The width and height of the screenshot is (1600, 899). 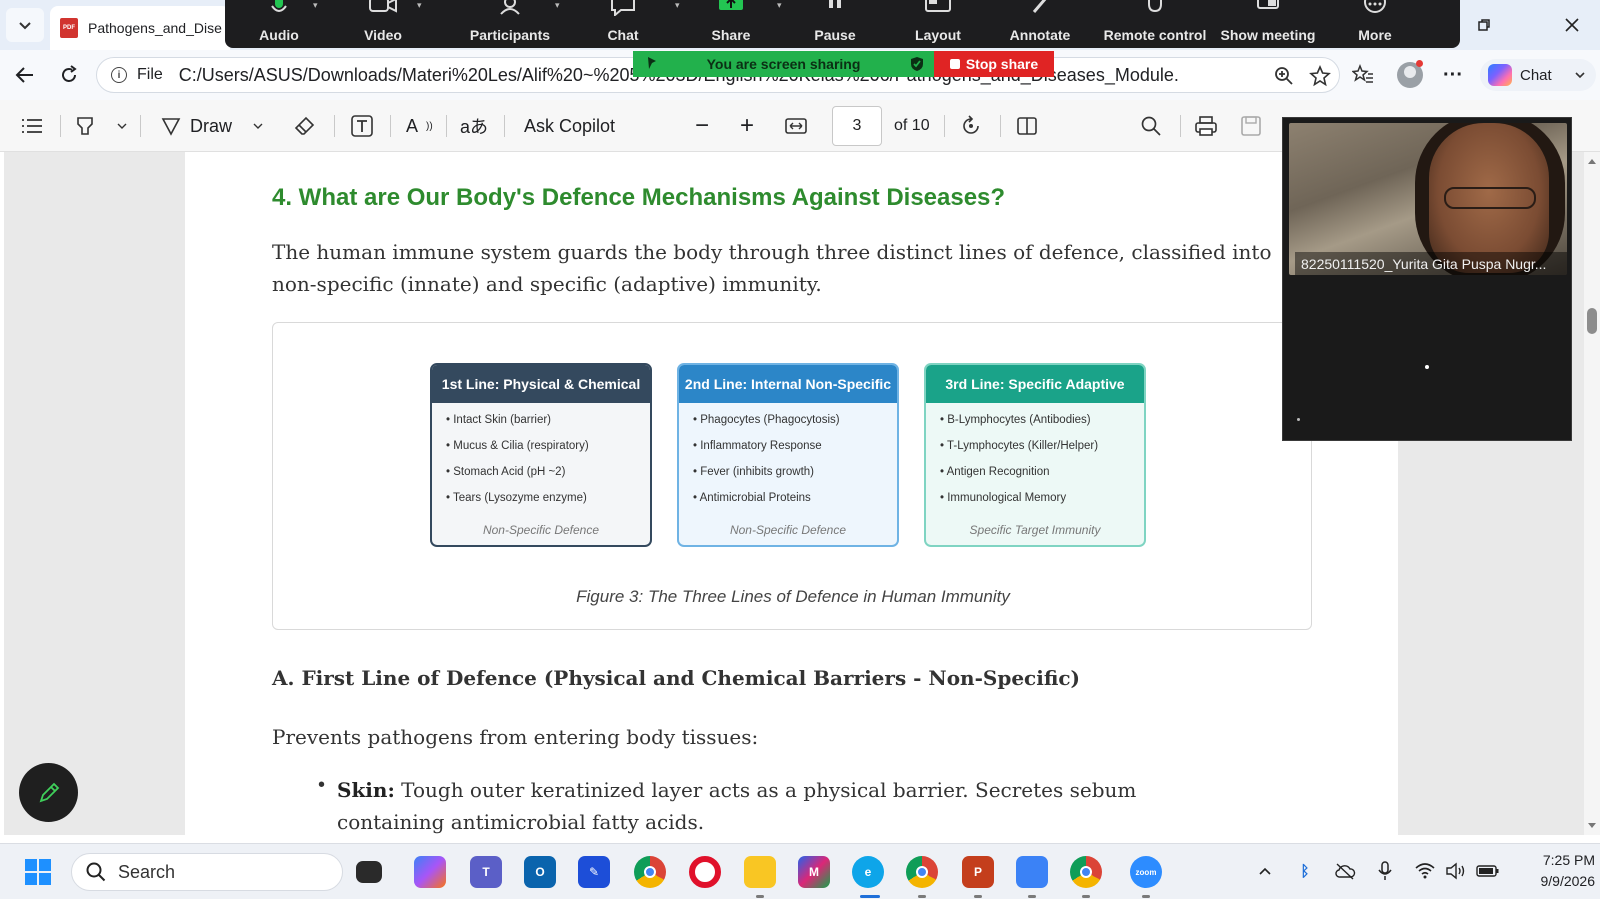 I want to click on photos-app-icon, so click(x=1032, y=872).